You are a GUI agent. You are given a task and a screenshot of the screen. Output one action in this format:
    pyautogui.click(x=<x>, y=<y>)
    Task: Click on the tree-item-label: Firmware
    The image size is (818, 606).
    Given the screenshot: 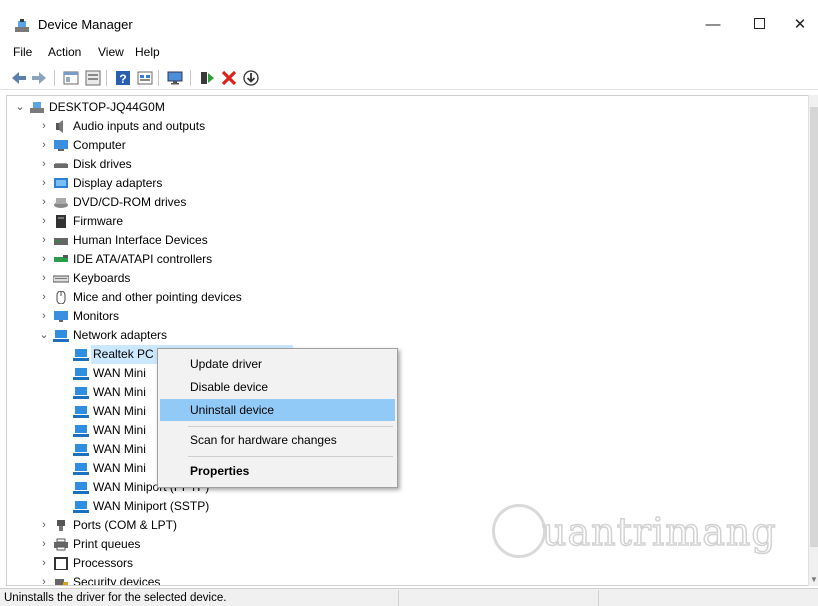 What is the action you would take?
    pyautogui.click(x=98, y=221)
    